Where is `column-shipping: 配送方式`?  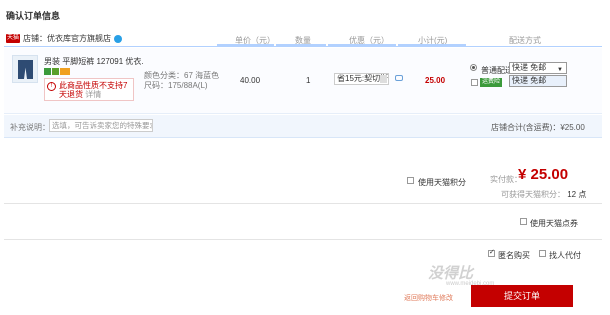
column-shipping: 配送方式 is located at coordinates (525, 40).